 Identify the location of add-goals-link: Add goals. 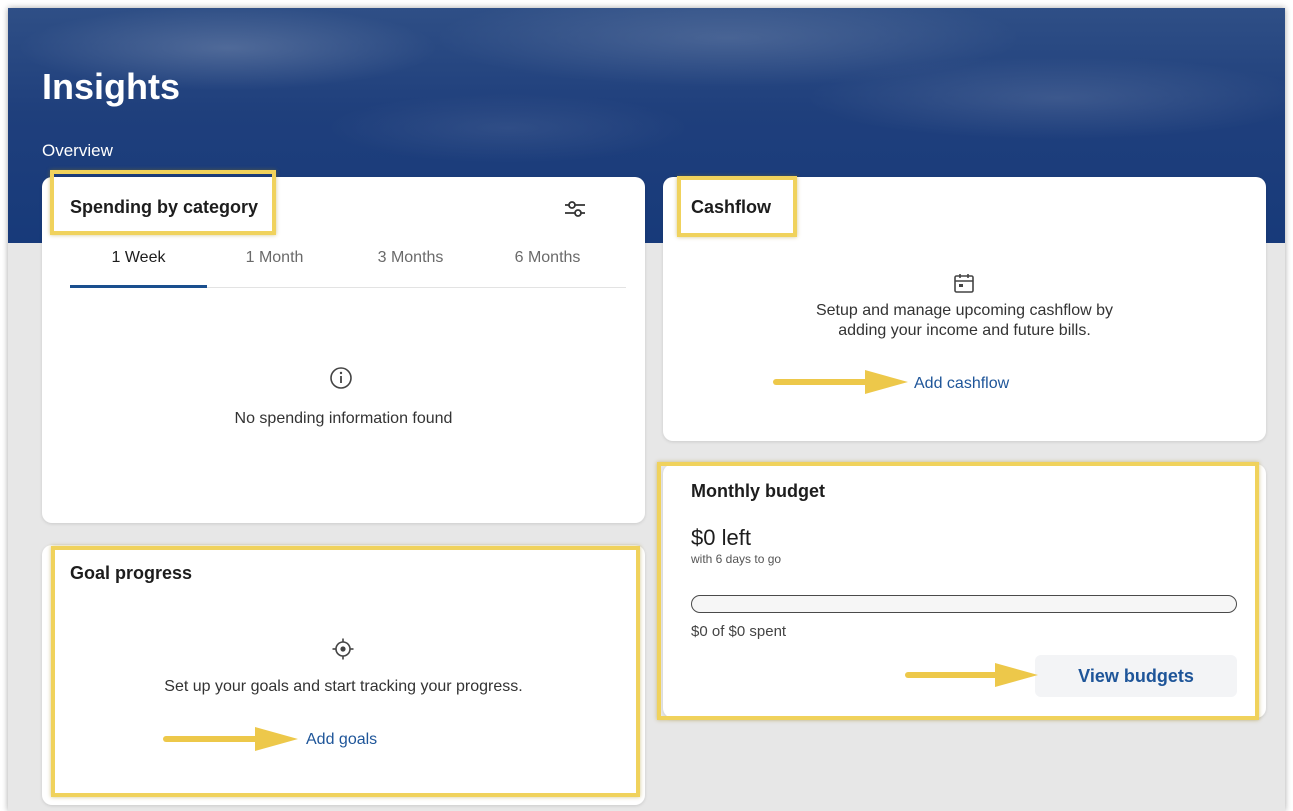
(341, 740).